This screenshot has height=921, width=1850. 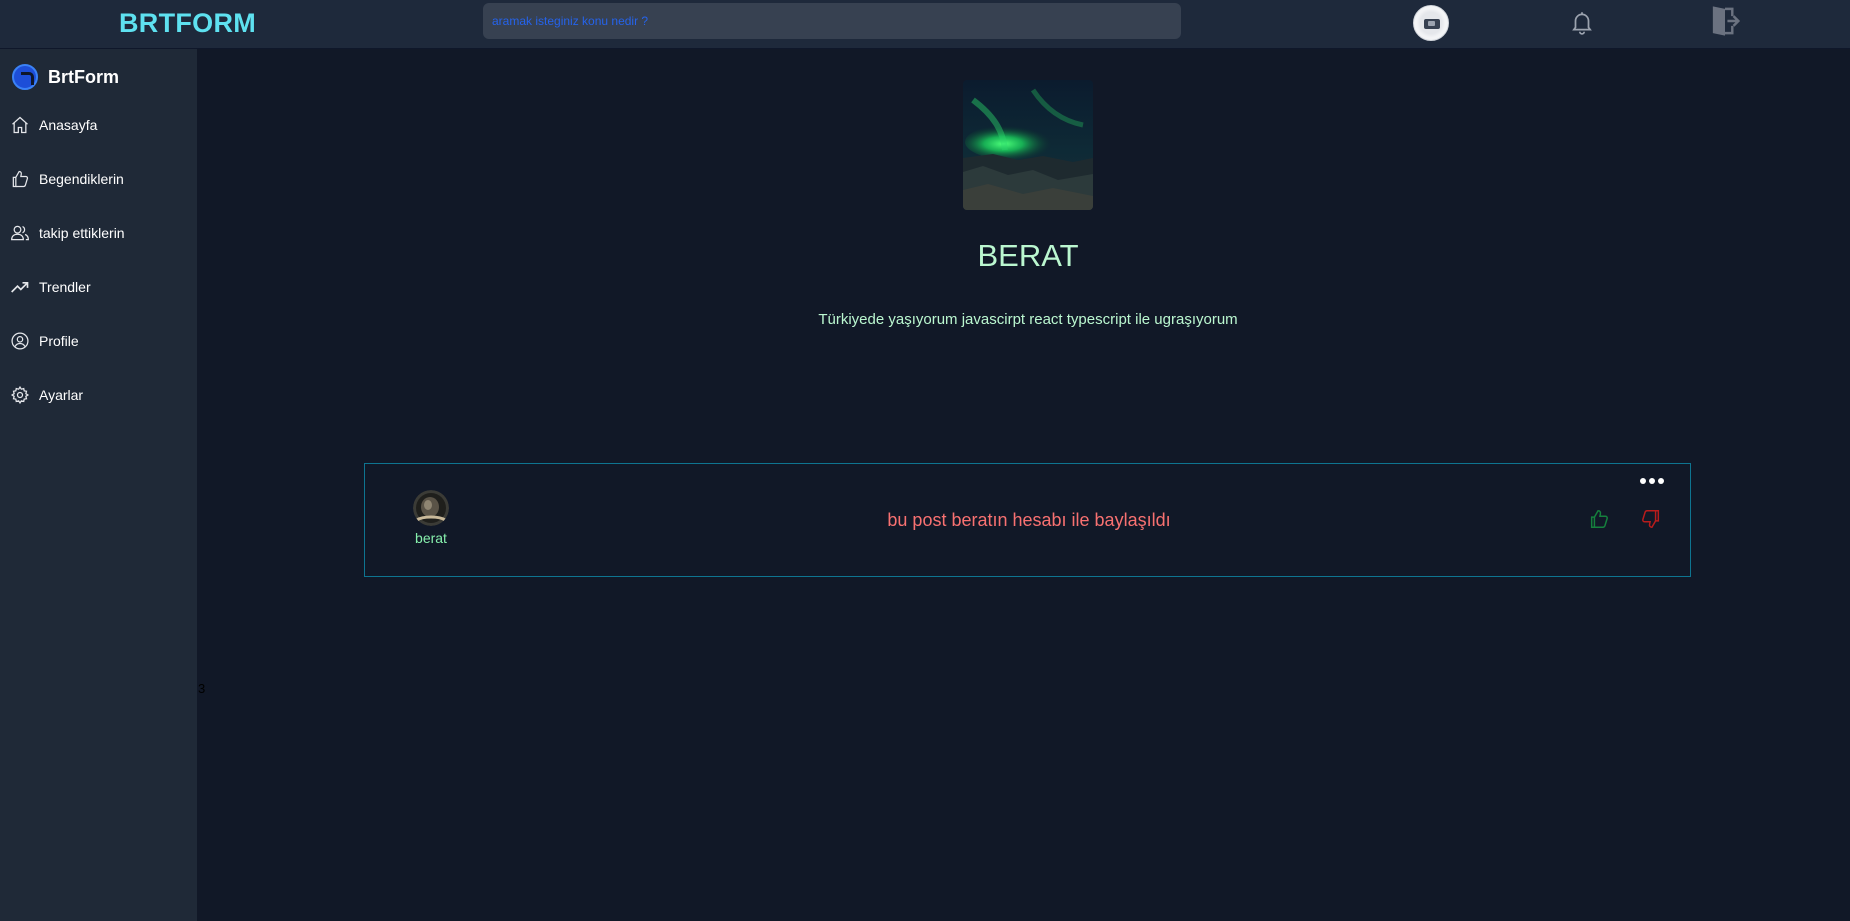 What do you see at coordinates (1651, 519) in the screenshot?
I see `thumbs-down-icon` at bounding box center [1651, 519].